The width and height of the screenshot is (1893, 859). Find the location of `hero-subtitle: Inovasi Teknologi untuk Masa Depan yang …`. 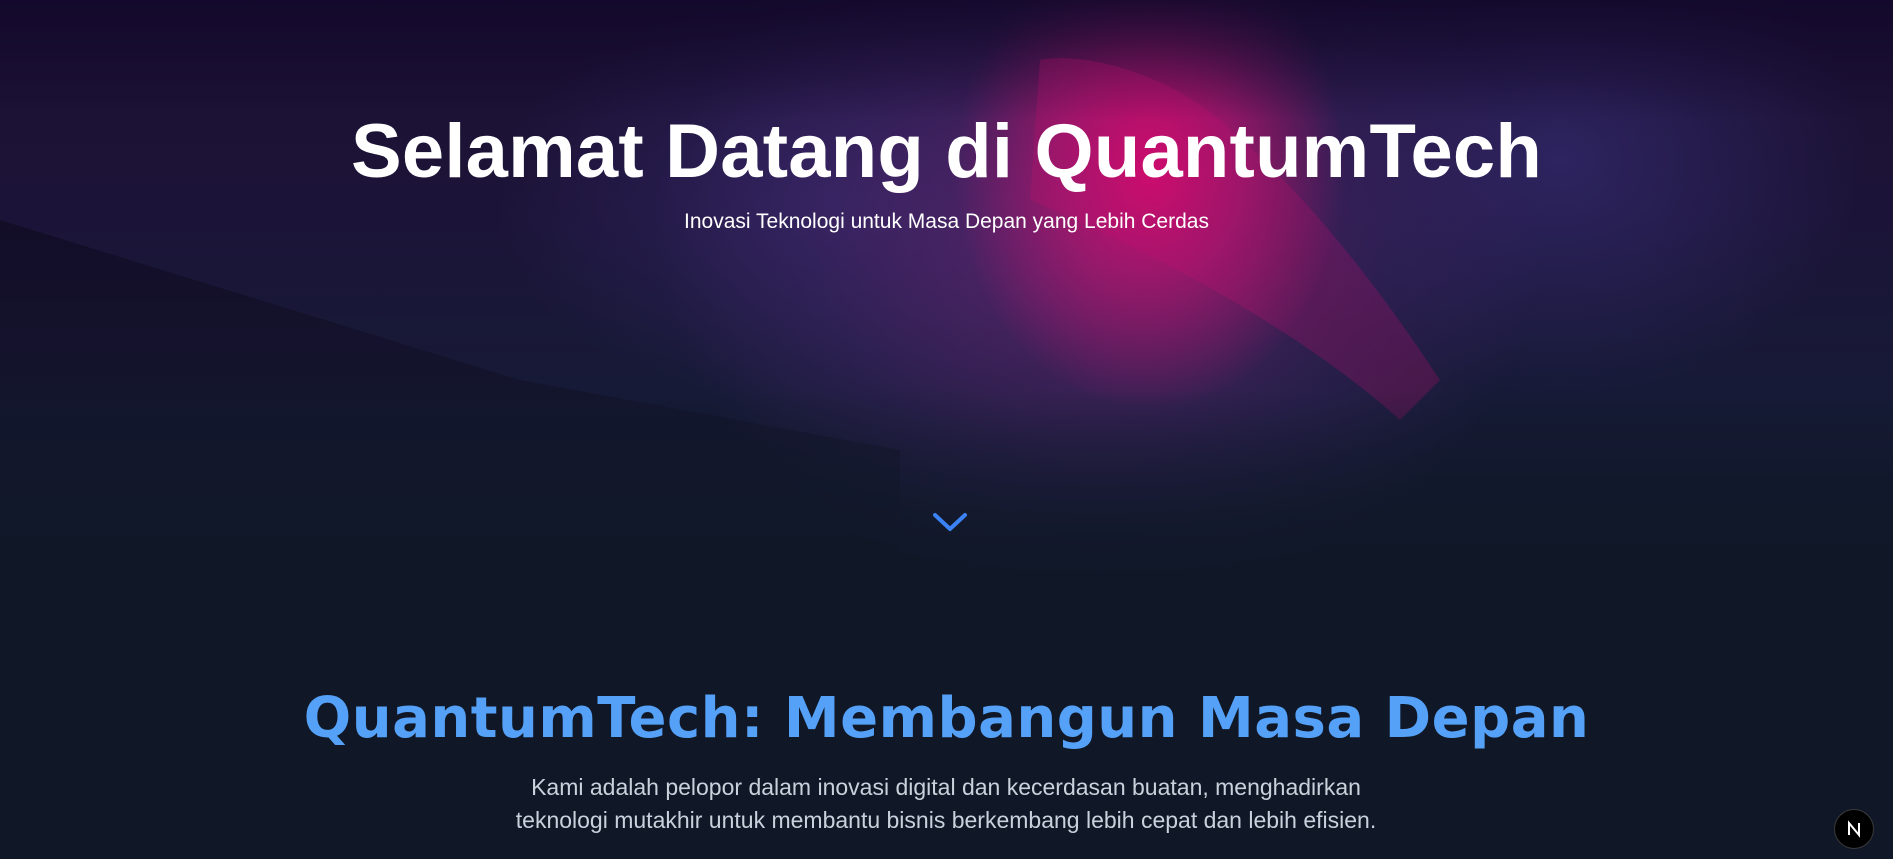

hero-subtitle: Inovasi Teknologi untuk Masa Depan yang … is located at coordinates (946, 221).